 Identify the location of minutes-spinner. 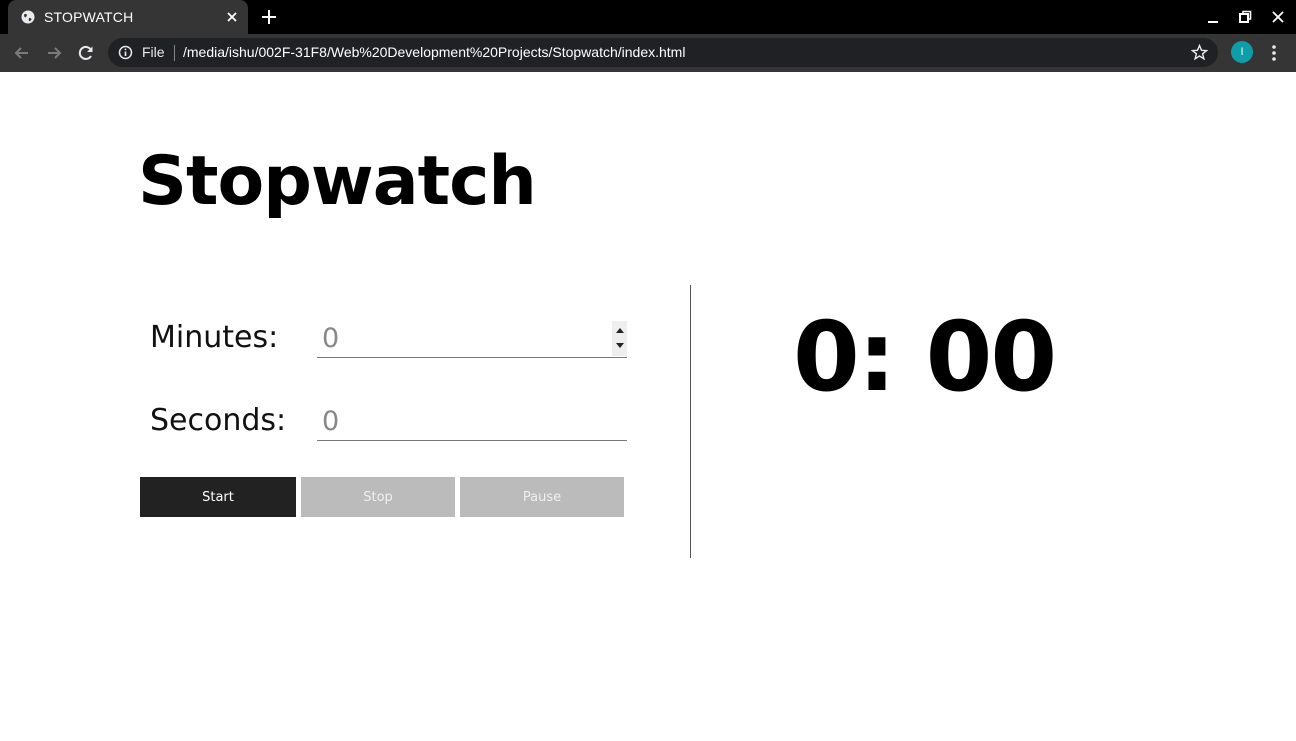
(619, 338).